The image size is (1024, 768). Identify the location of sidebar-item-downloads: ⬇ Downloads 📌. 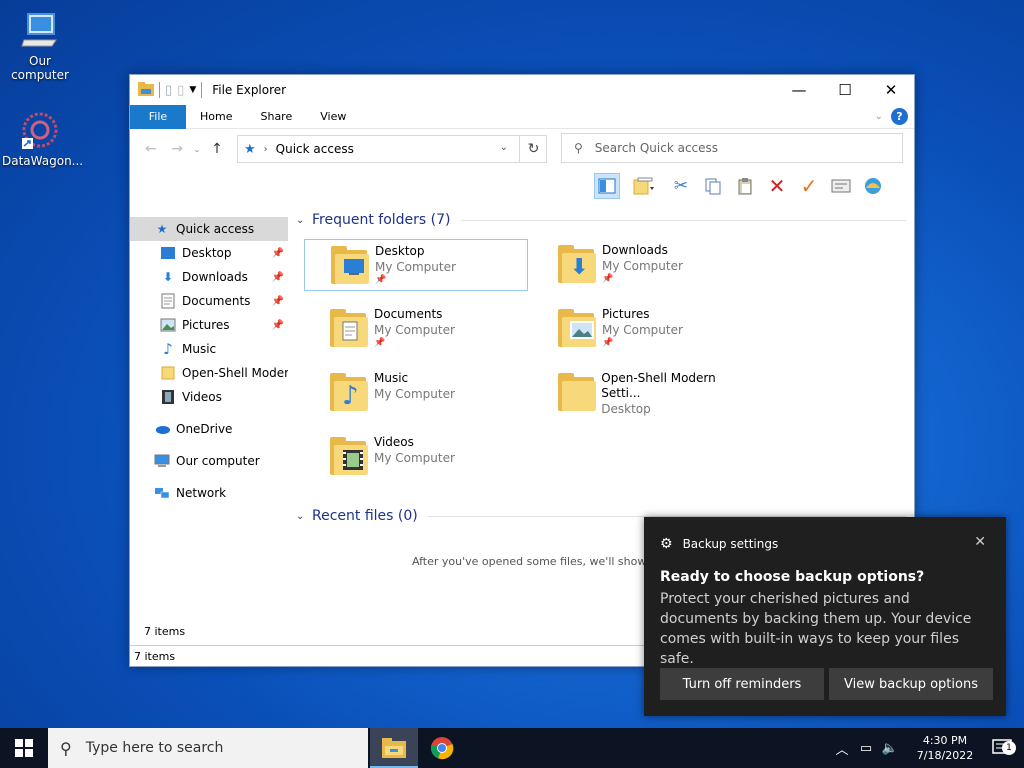
(209, 277).